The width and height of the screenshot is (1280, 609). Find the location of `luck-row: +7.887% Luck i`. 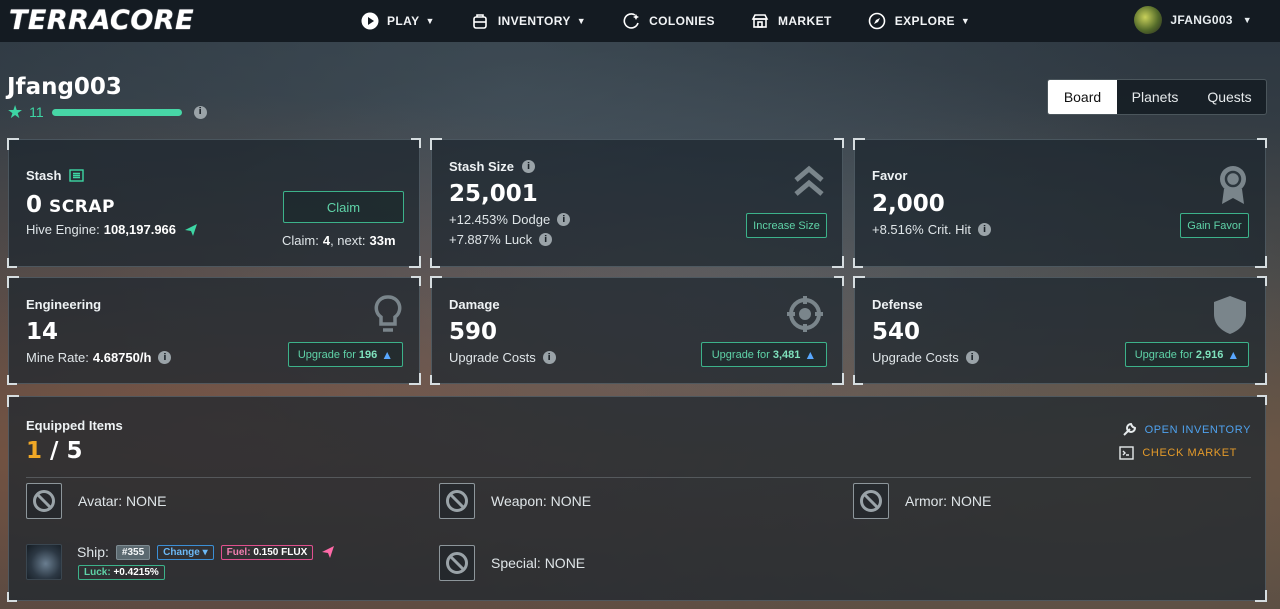

luck-row: +7.887% Luck i is located at coordinates (501, 239).